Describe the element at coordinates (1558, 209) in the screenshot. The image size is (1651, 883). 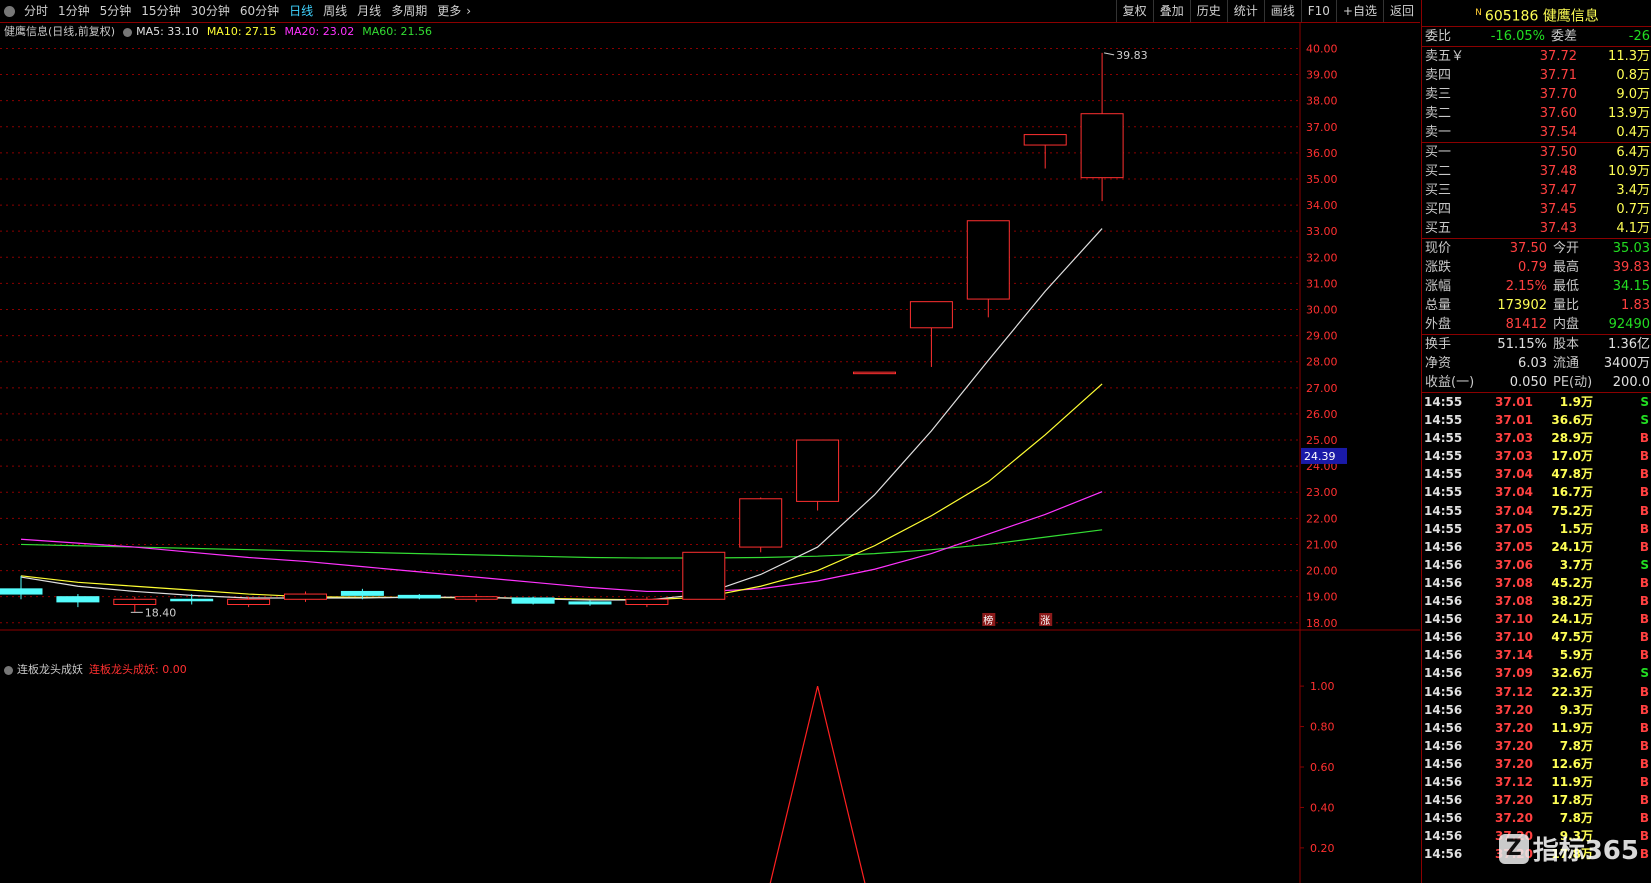
I see `bid-price: 37.45` at that location.